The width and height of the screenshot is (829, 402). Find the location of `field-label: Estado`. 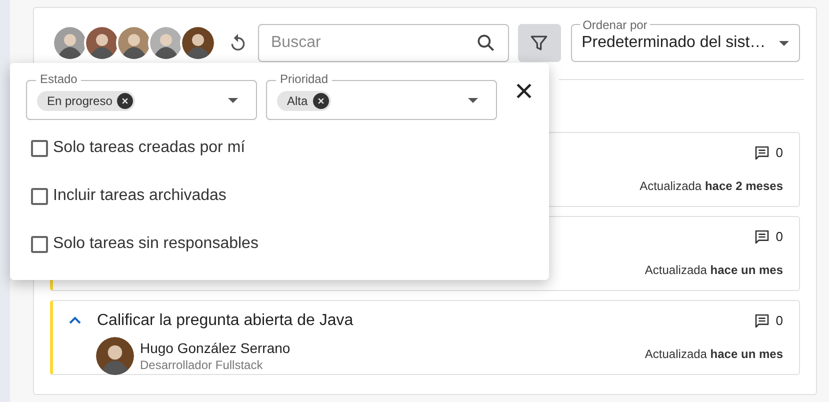

field-label: Estado is located at coordinates (59, 79).